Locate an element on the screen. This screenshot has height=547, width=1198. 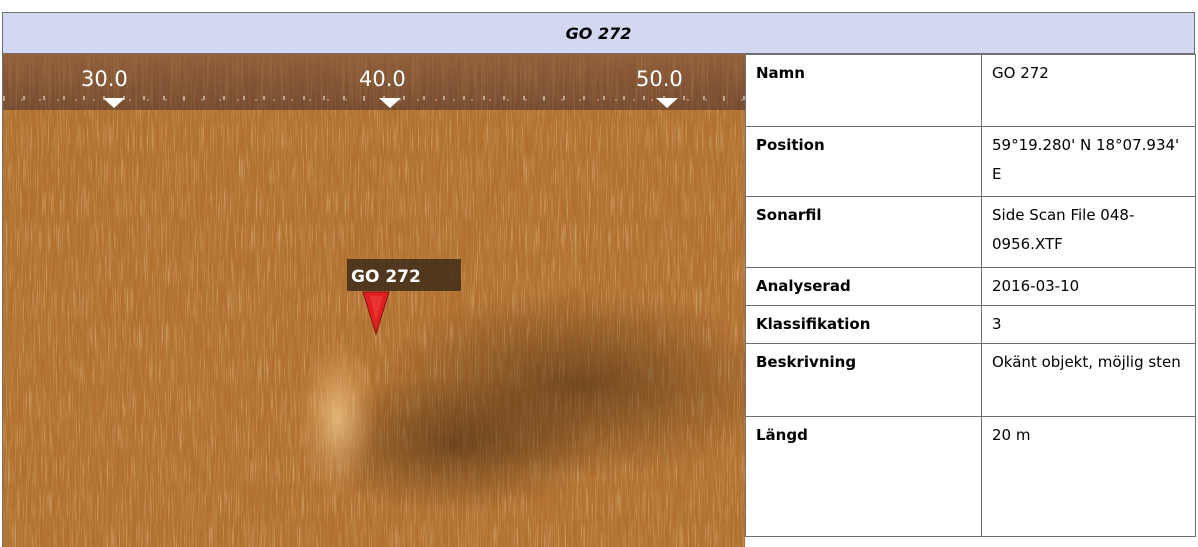
details-value: 3 is located at coordinates (1088, 324).